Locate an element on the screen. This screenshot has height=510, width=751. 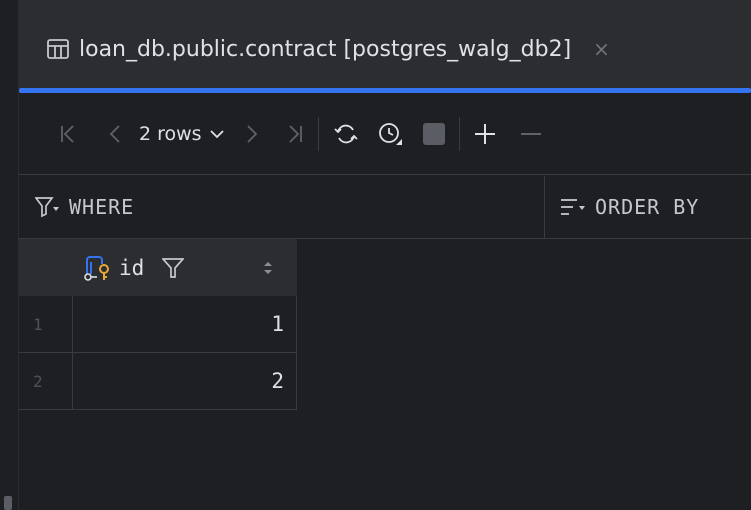
order-by-filter: ORDER BY is located at coordinates (629, 207).